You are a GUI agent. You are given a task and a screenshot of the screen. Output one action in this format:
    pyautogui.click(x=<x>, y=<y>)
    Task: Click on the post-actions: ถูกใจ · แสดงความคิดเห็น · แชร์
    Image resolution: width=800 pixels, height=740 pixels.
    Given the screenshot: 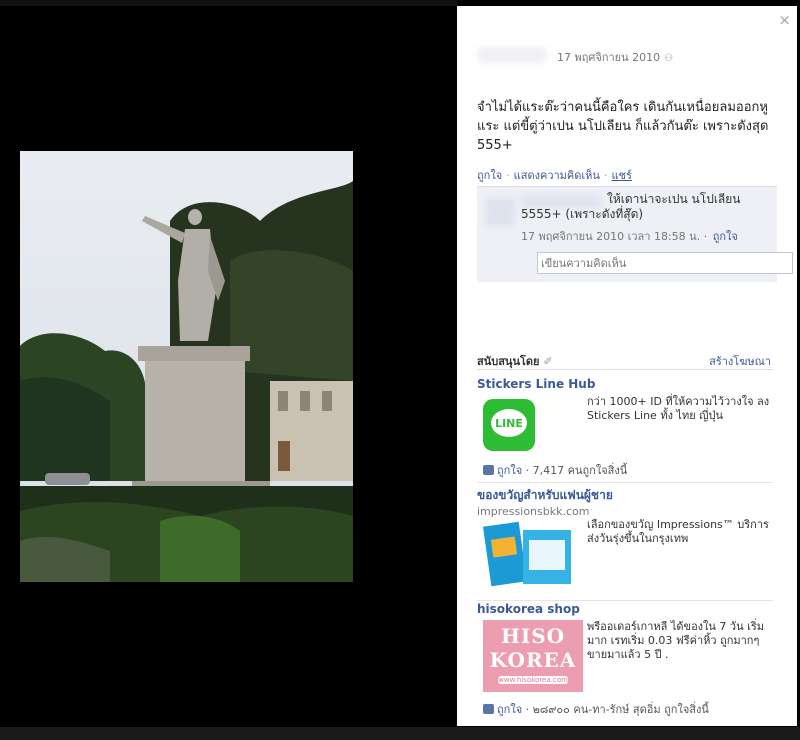 What is the action you would take?
    pyautogui.click(x=554, y=175)
    